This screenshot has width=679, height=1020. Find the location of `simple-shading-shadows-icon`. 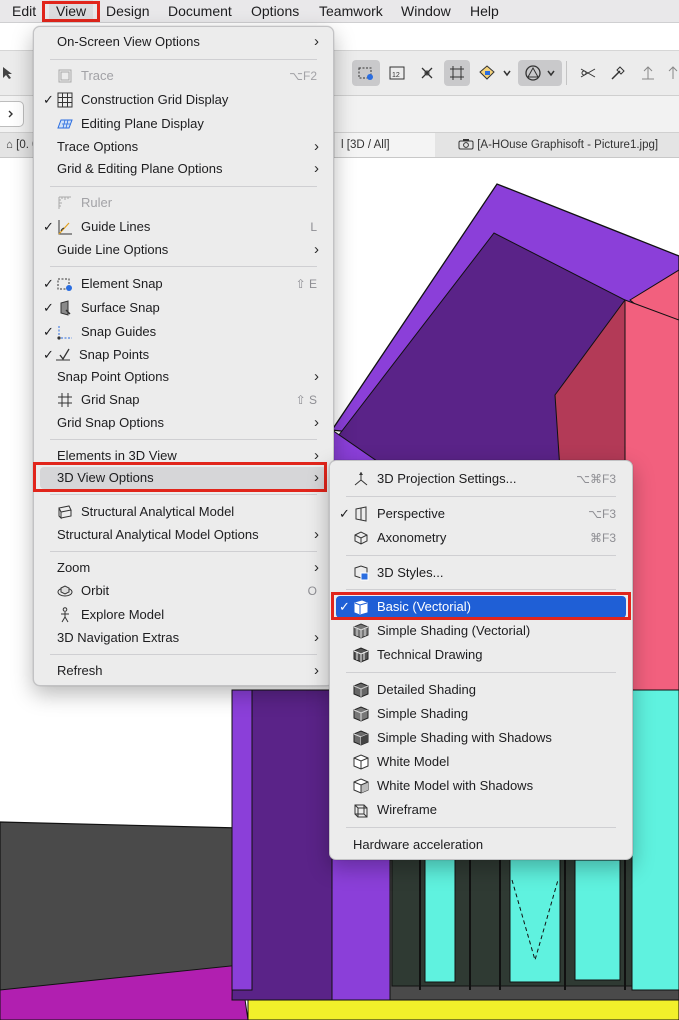

simple-shading-shadows-icon is located at coordinates (361, 738).